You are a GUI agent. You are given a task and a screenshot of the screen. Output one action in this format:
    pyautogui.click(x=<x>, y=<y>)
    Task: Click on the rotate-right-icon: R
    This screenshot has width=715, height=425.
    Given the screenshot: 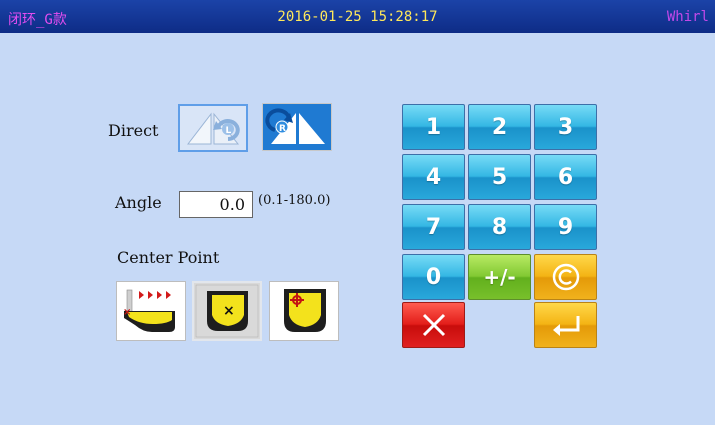 What is the action you would take?
    pyautogui.click(x=297, y=127)
    